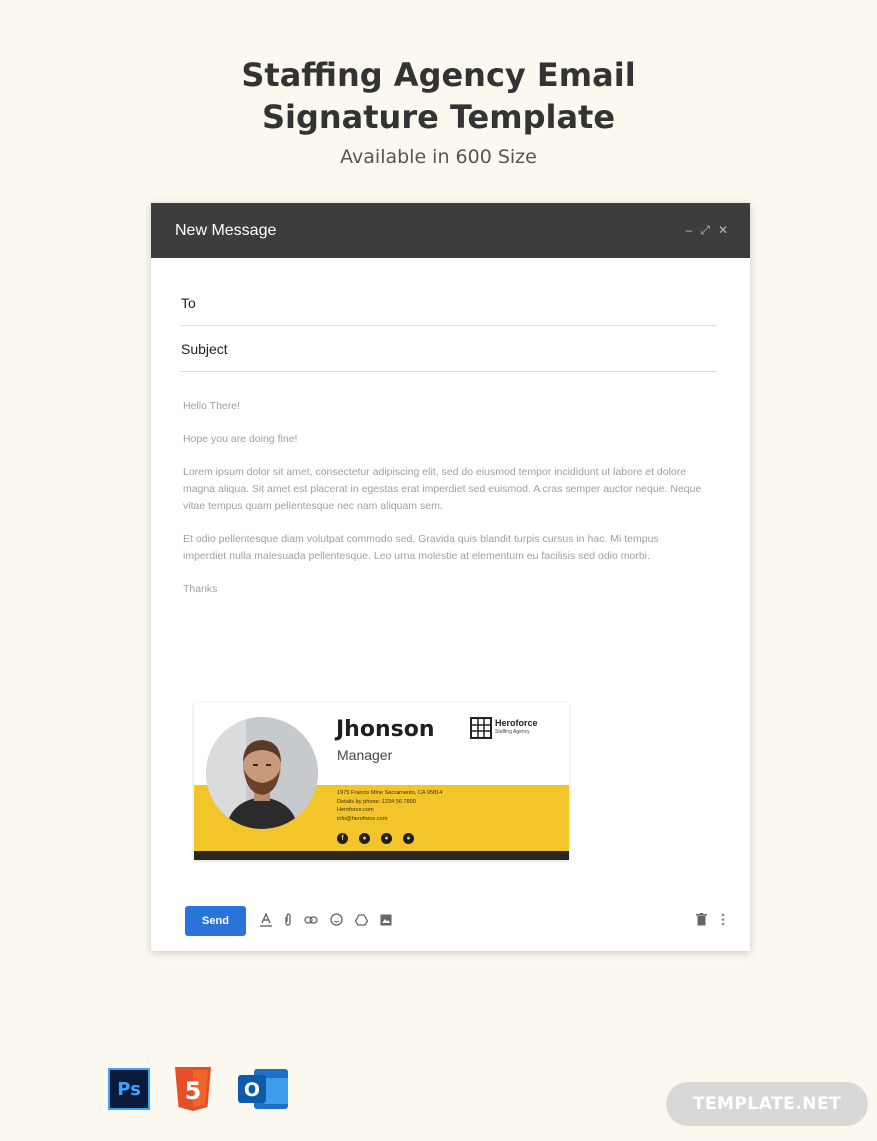 This screenshot has height=1141, width=877. I want to click on page-subtitle: Available in 600 Size, so click(438, 157).